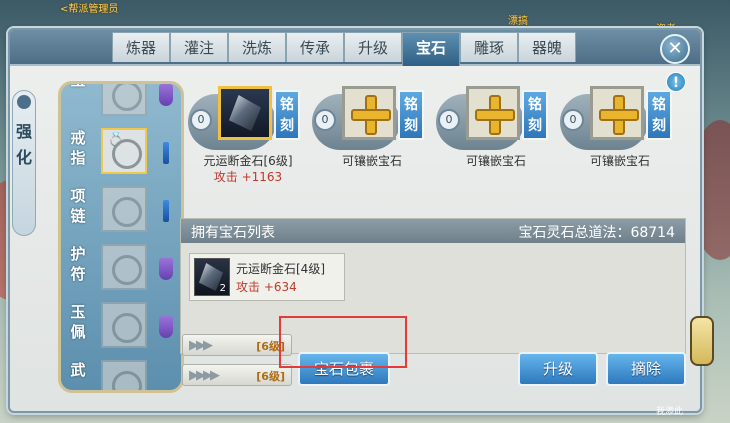  I want to click on equipment-item: 戒指, so click(121, 153).